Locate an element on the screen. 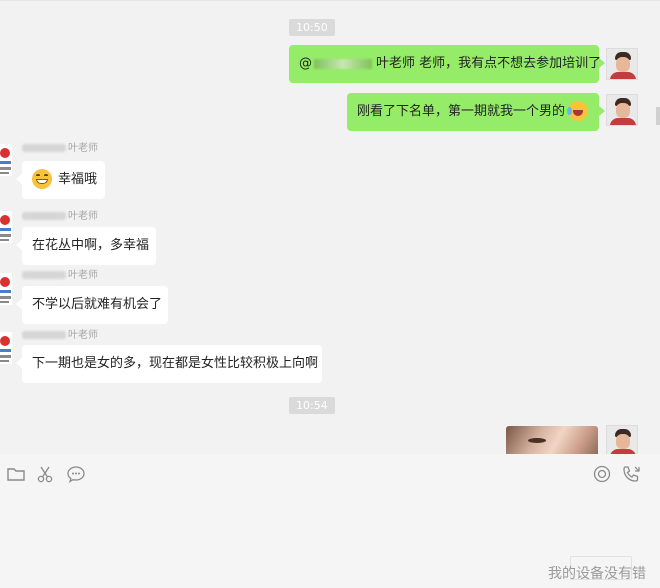 This screenshot has height=588, width=660. incoming-message-bubble: 下一期也是女的多，现在都是女性比较积极上向啊 is located at coordinates (169, 364).